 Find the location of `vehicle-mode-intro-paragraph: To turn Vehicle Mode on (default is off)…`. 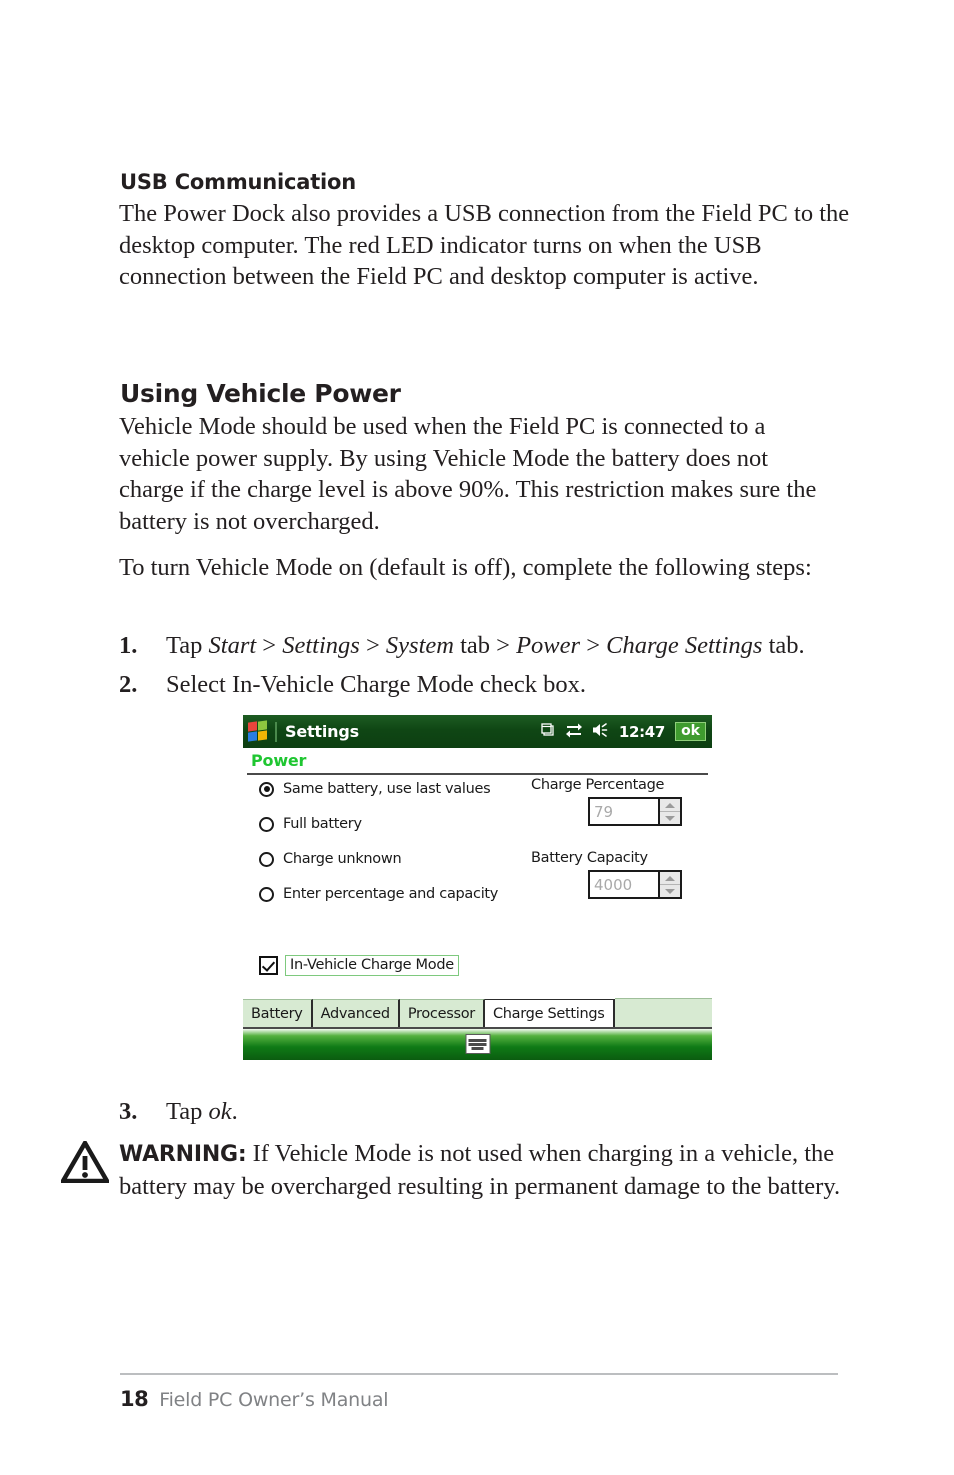

vehicle-mode-intro-paragraph: To turn Vehicle Mode on (default is off)… is located at coordinates (465, 567).